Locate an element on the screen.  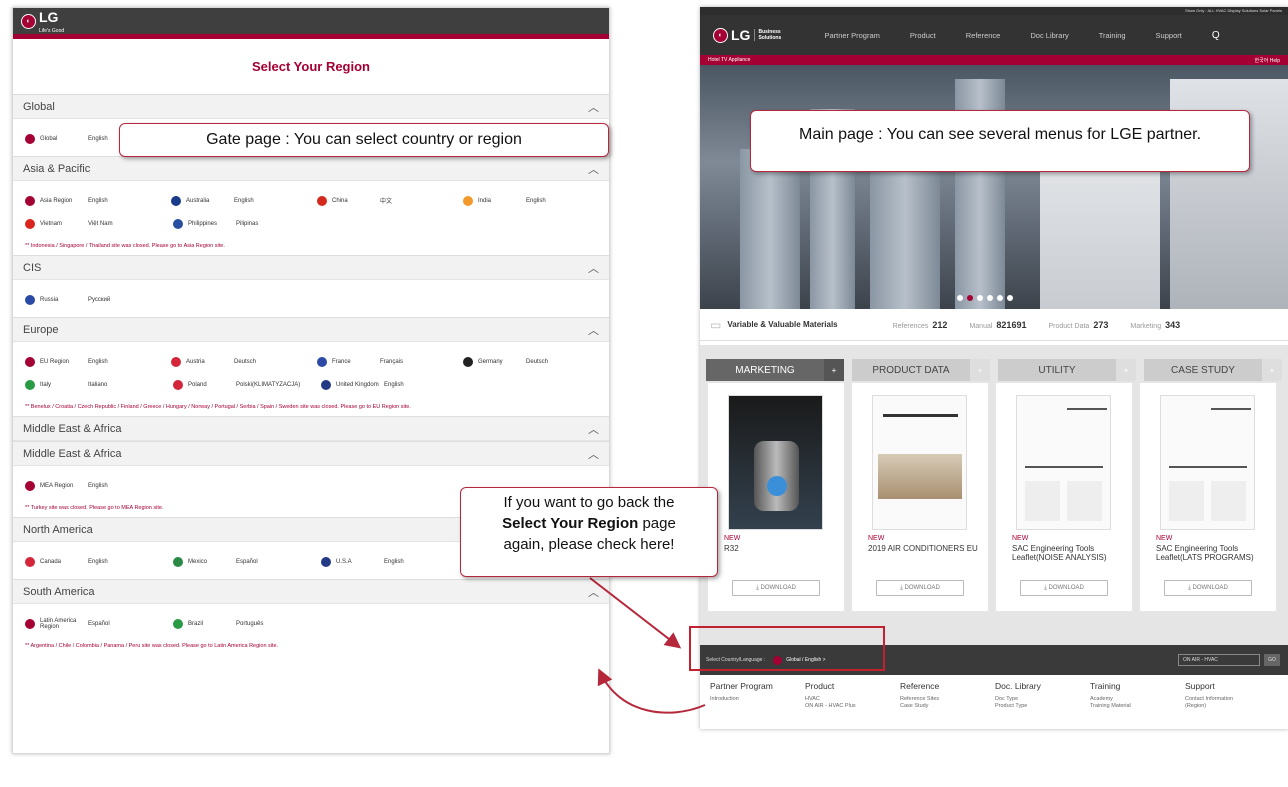
arrow-back-to-gate is located at coordinates (651, 691).